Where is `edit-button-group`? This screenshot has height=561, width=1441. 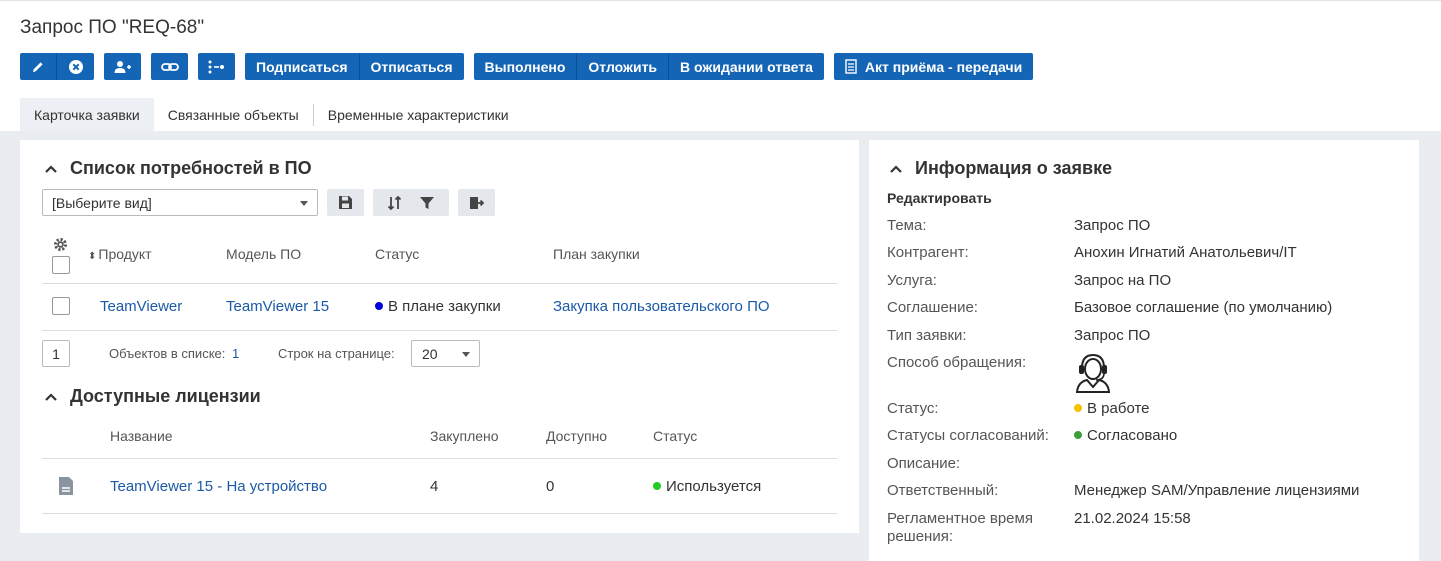 edit-button-group is located at coordinates (57, 67).